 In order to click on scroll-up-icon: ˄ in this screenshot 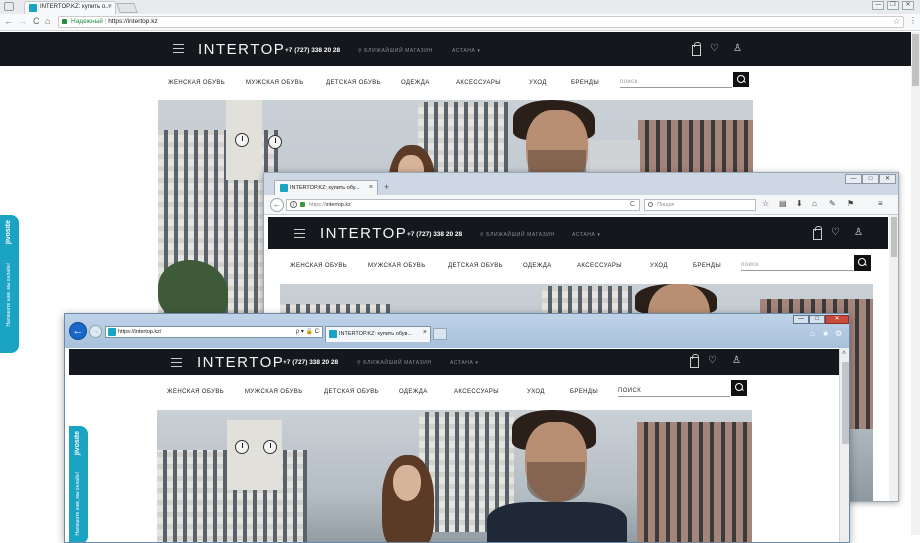, I will do `click(844, 353)`.